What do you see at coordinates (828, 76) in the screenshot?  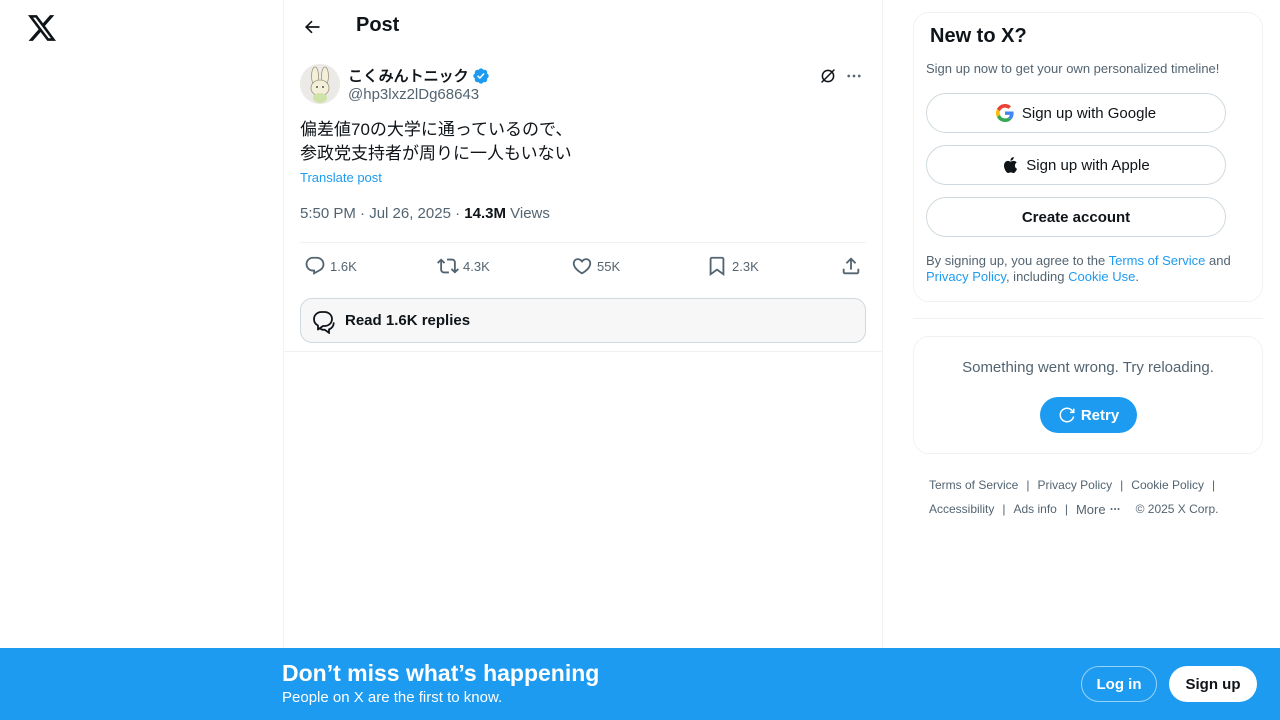 I see `grok-icon` at bounding box center [828, 76].